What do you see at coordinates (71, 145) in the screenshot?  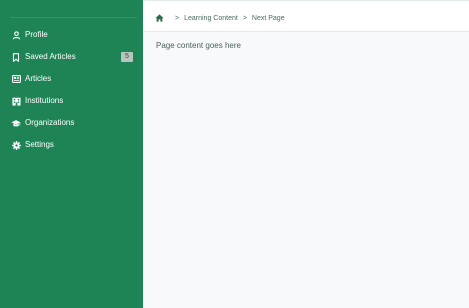 I see `sidebar-item-settings: Settings` at bounding box center [71, 145].